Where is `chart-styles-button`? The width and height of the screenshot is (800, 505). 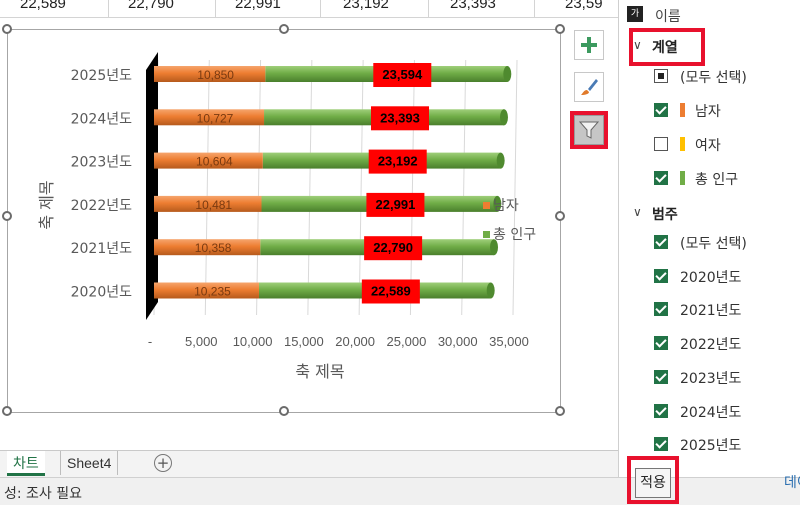
chart-styles-button is located at coordinates (589, 87).